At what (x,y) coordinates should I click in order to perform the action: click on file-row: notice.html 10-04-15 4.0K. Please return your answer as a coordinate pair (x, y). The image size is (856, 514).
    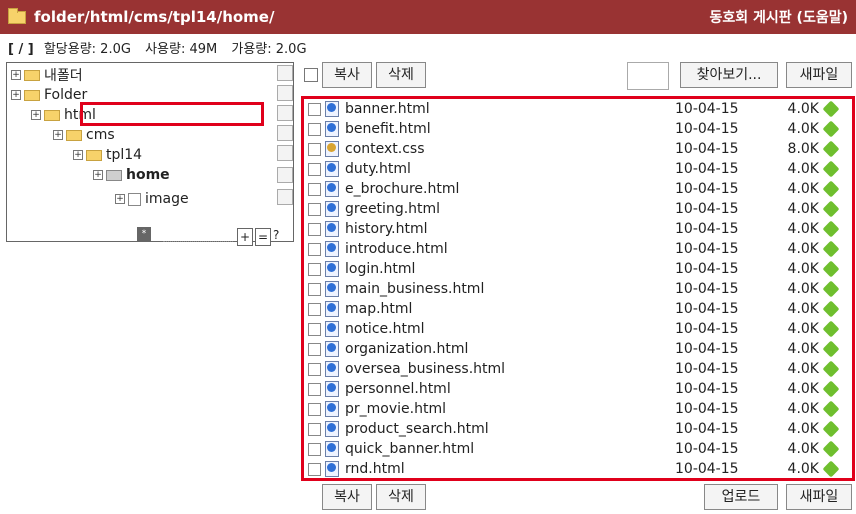
    Looking at the image, I should click on (579, 329).